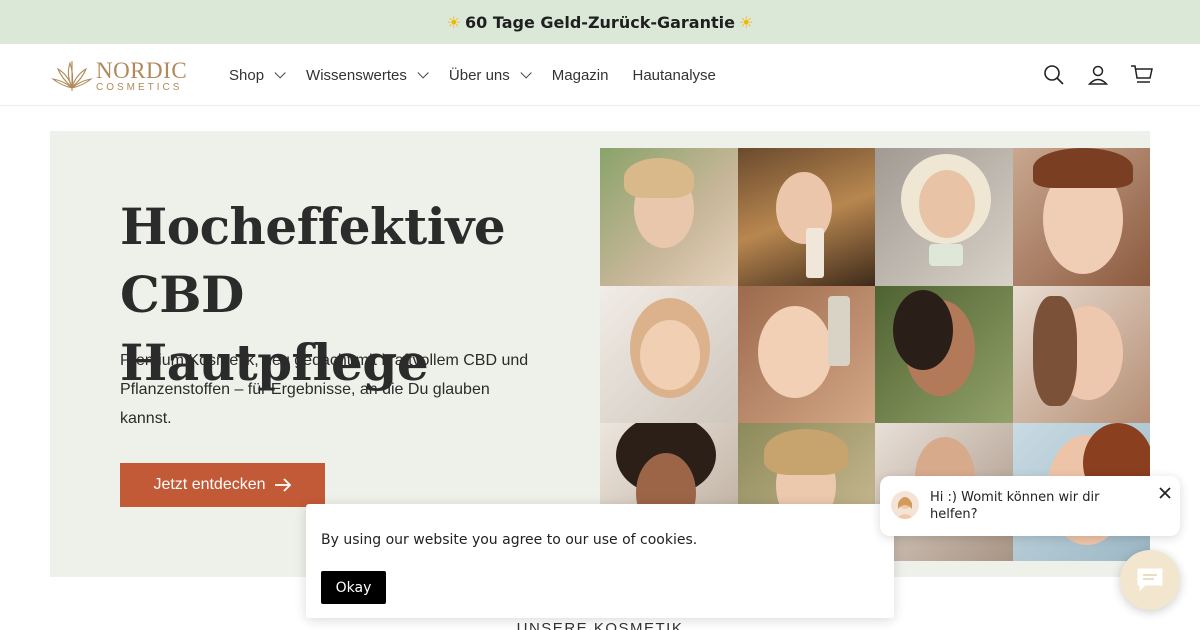  Describe the element at coordinates (282, 485) in the screenshot. I see `arrow-right-icon` at that location.